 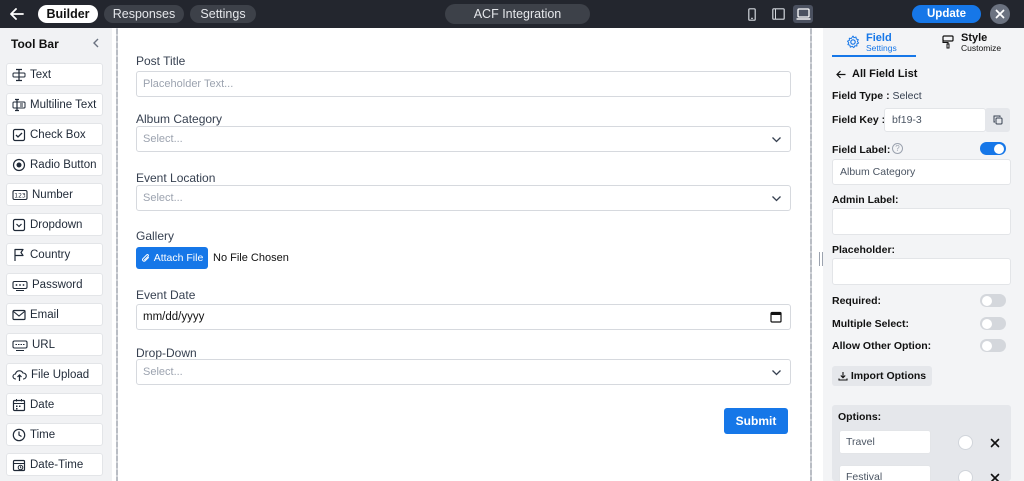 I want to click on tablet-icon, so click(x=778, y=14).